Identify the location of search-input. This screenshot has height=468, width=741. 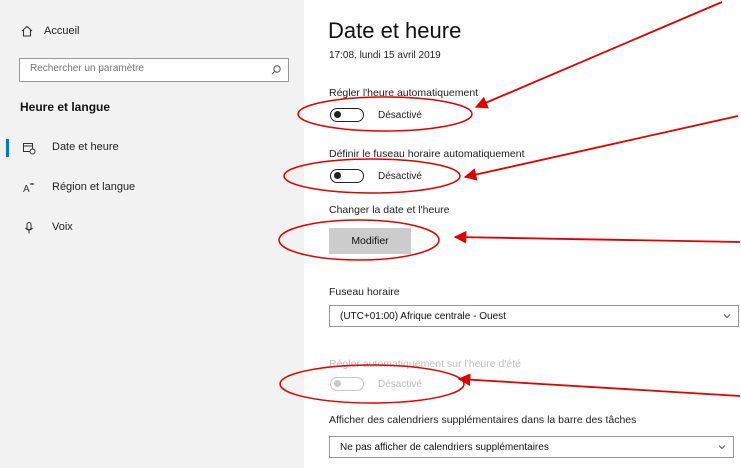
(145, 68).